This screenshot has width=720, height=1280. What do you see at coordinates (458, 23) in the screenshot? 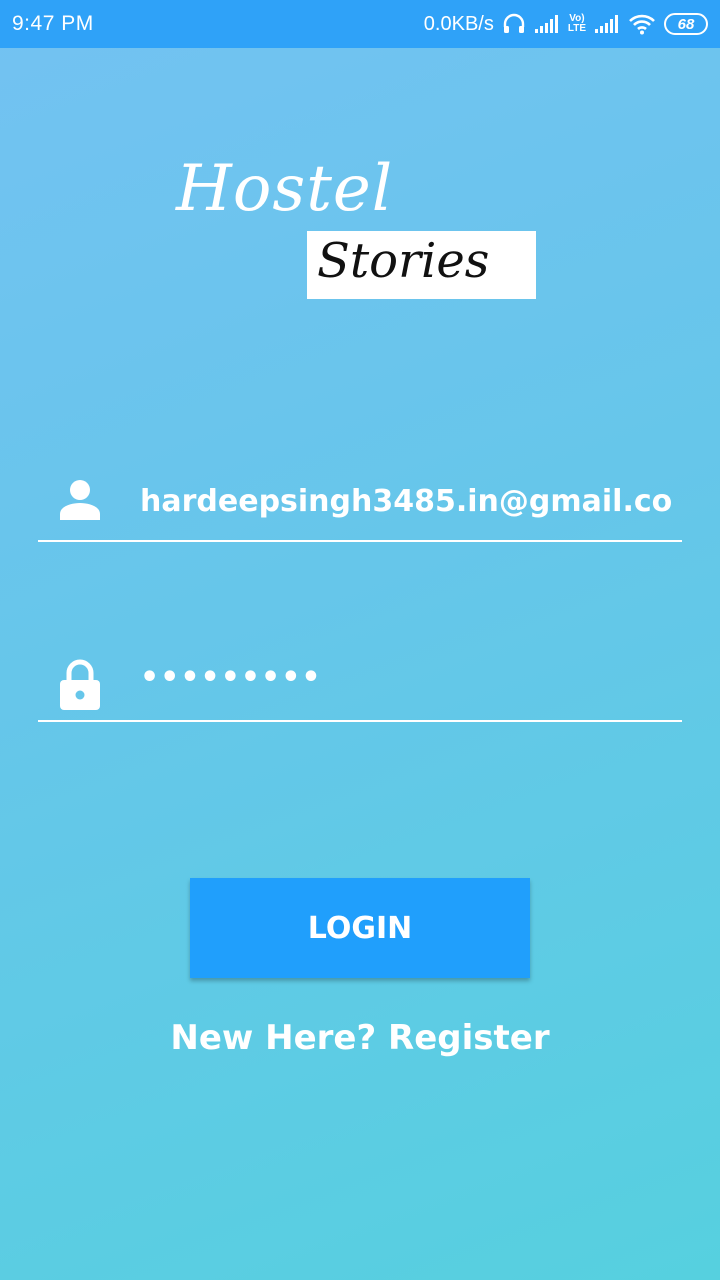
I see `network-speed: 0.0KB/s` at bounding box center [458, 23].